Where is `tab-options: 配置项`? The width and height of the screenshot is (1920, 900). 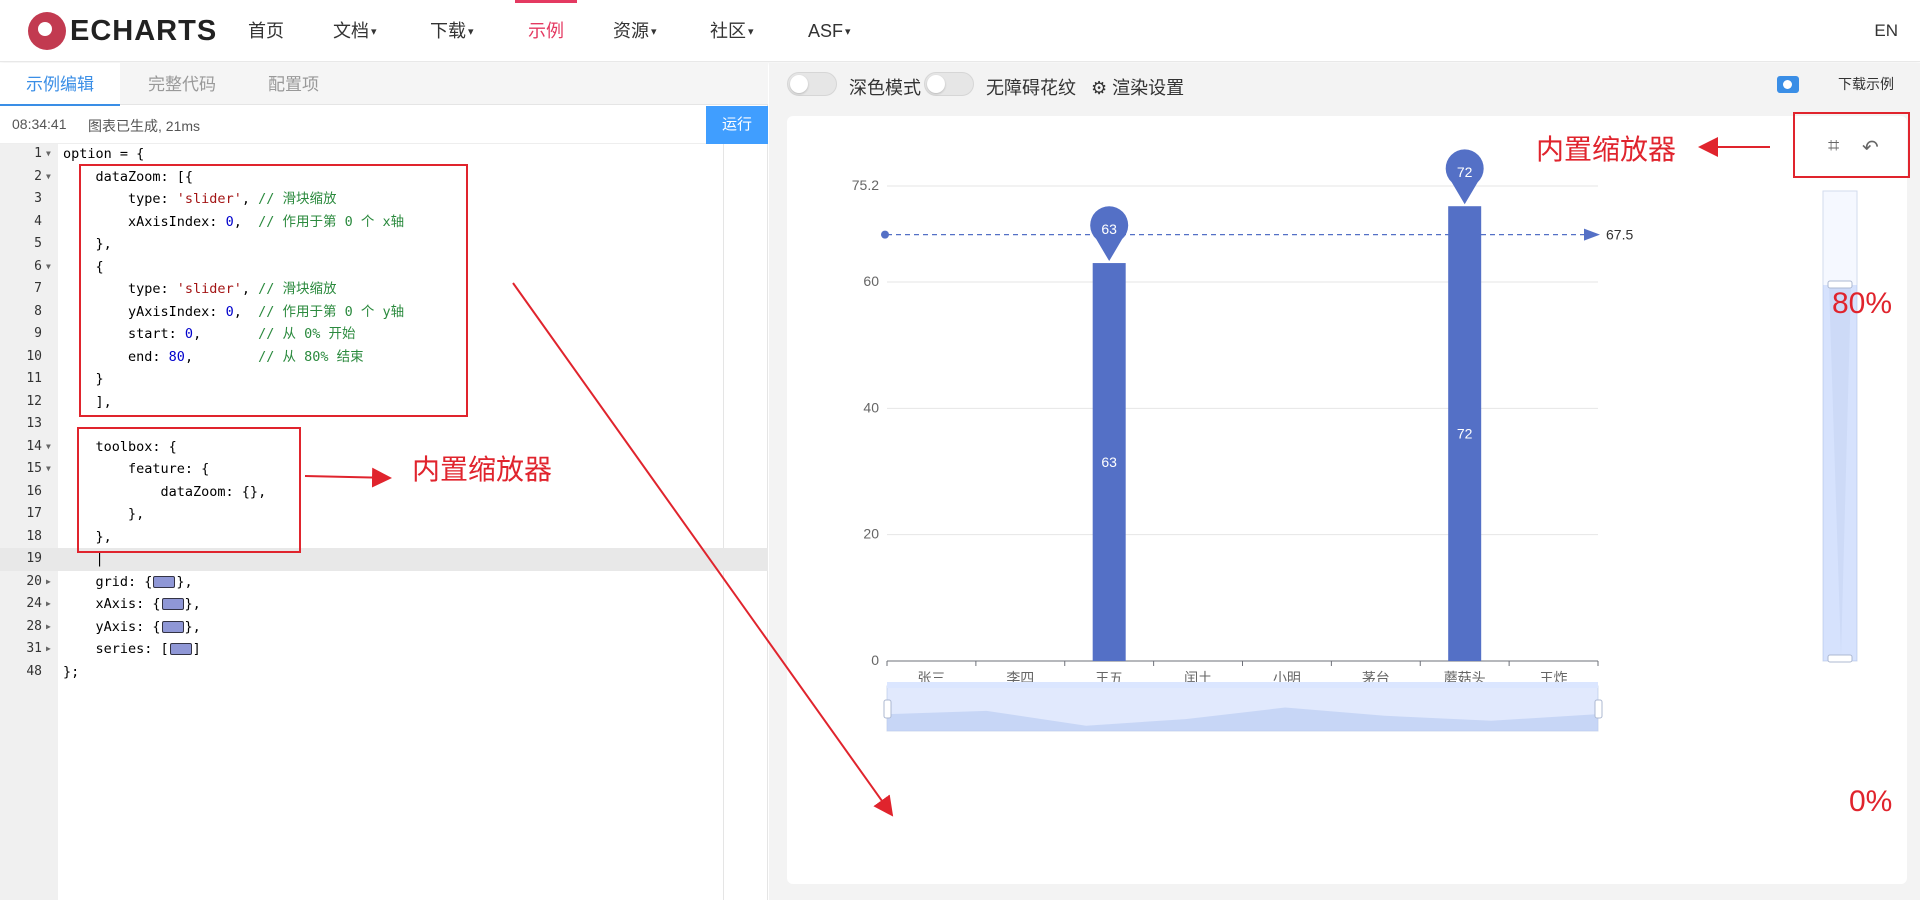 tab-options: 配置项 is located at coordinates (293, 84).